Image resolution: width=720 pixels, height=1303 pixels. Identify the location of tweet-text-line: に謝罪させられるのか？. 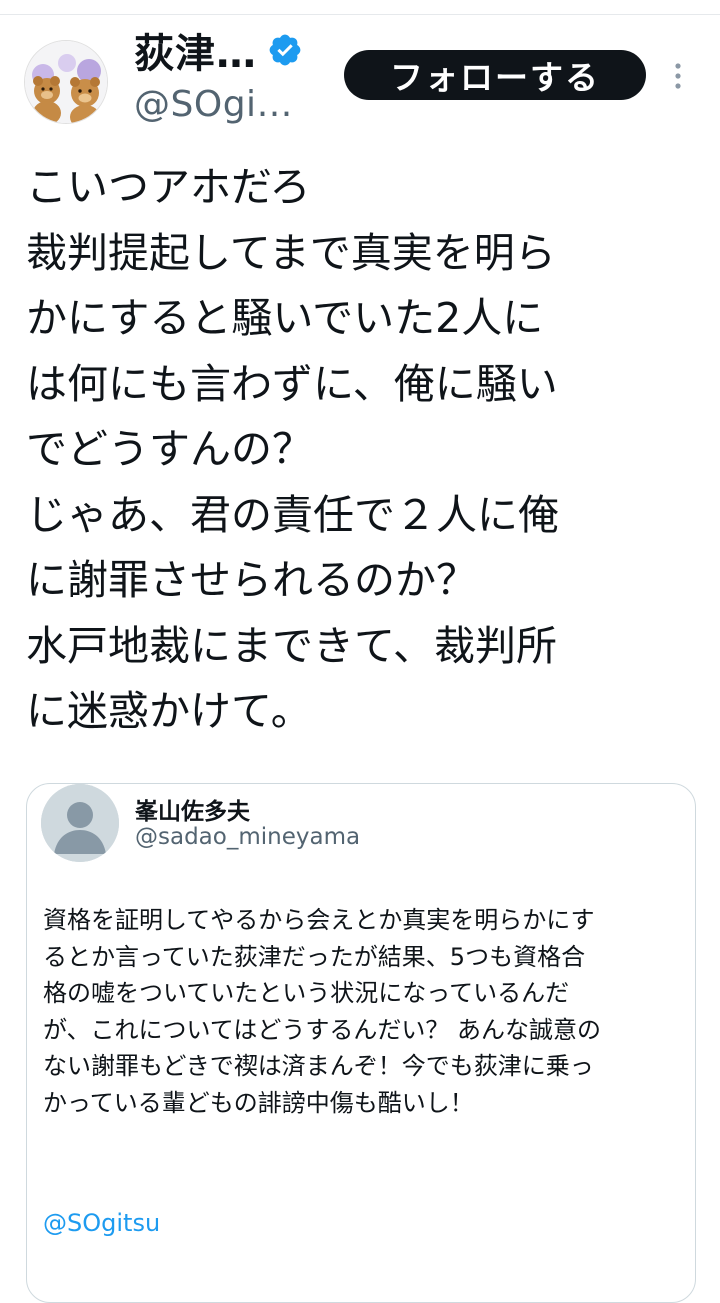
(251, 580).